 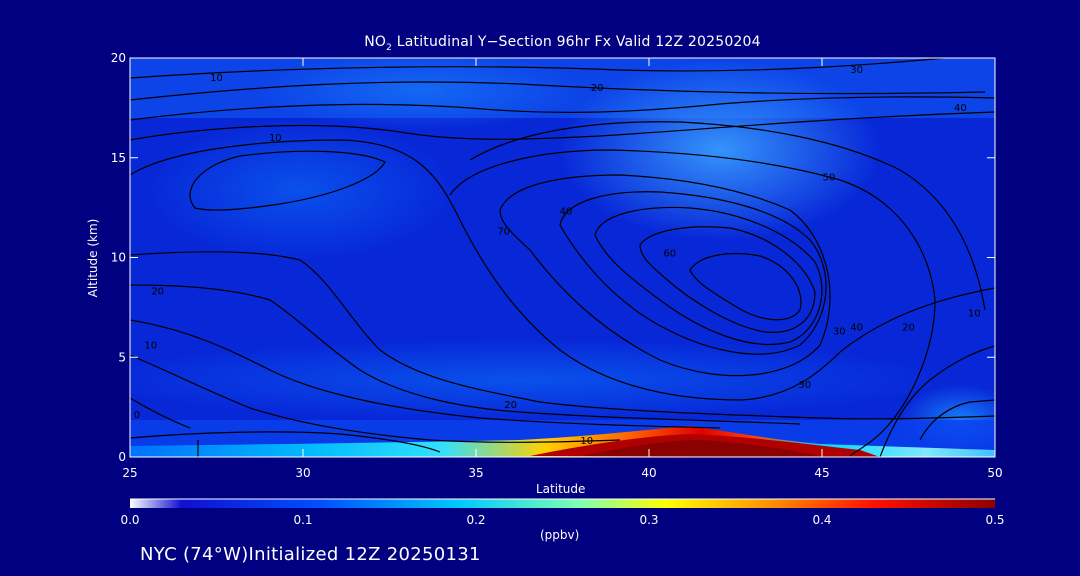 I want to click on footer-caption: NYC (74°W)Initialized 12Z 20250131, so click(x=310, y=554).